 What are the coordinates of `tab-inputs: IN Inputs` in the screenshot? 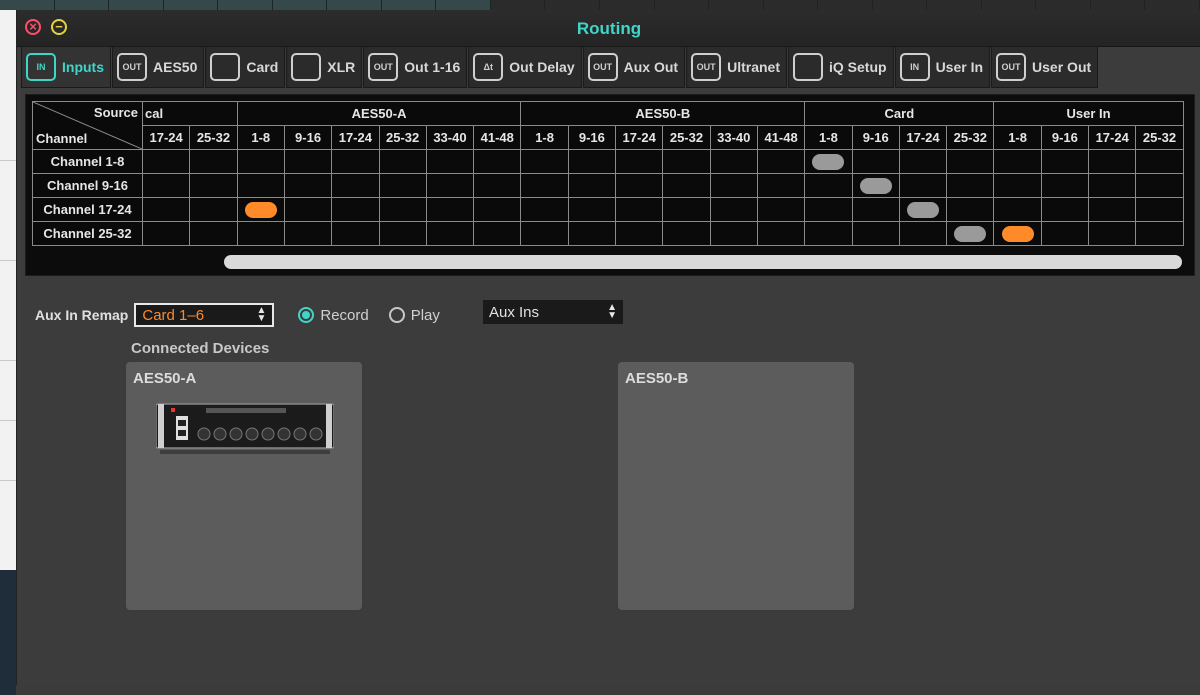 It's located at (66, 67).